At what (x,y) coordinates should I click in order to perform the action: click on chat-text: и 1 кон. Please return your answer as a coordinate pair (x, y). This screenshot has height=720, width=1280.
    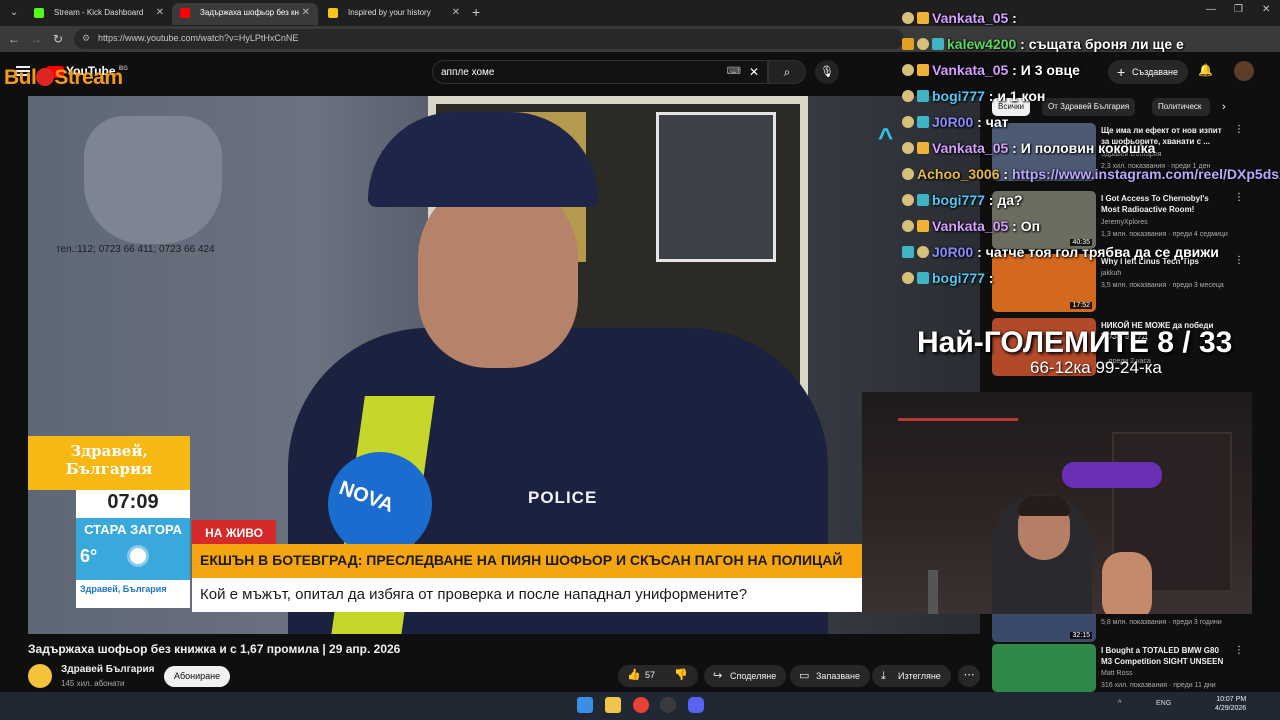
    Looking at the image, I should click on (1021, 96).